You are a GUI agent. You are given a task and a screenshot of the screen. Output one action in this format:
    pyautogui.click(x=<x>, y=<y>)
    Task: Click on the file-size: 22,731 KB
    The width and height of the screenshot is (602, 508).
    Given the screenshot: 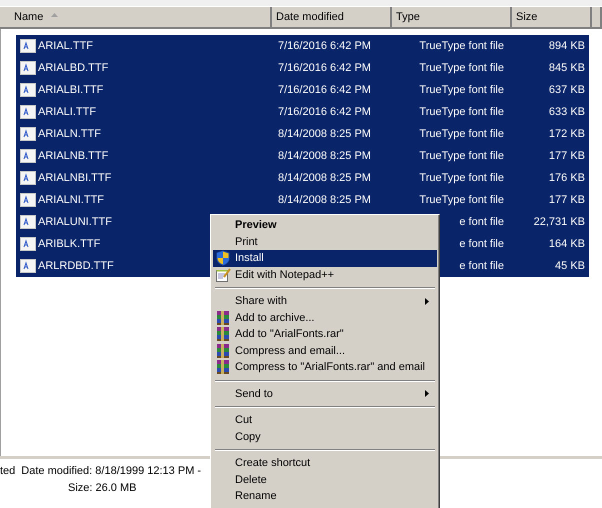 What is the action you would take?
    pyautogui.click(x=559, y=222)
    